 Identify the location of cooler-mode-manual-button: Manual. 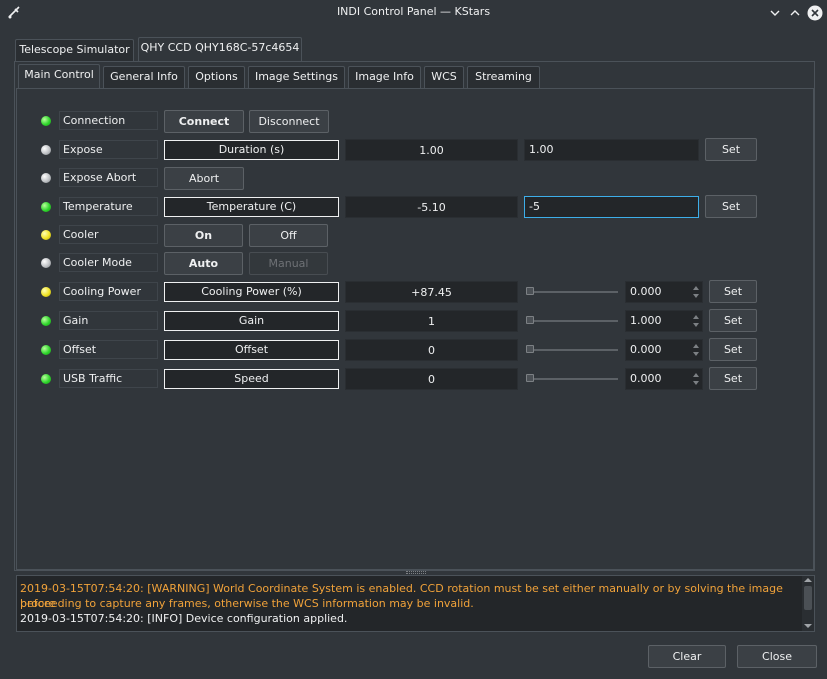
(288, 263).